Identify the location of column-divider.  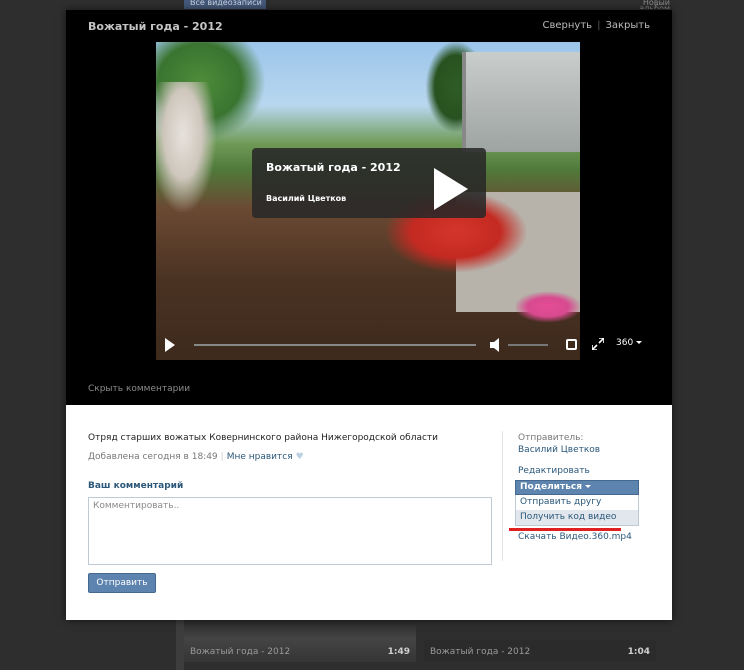
(502, 496).